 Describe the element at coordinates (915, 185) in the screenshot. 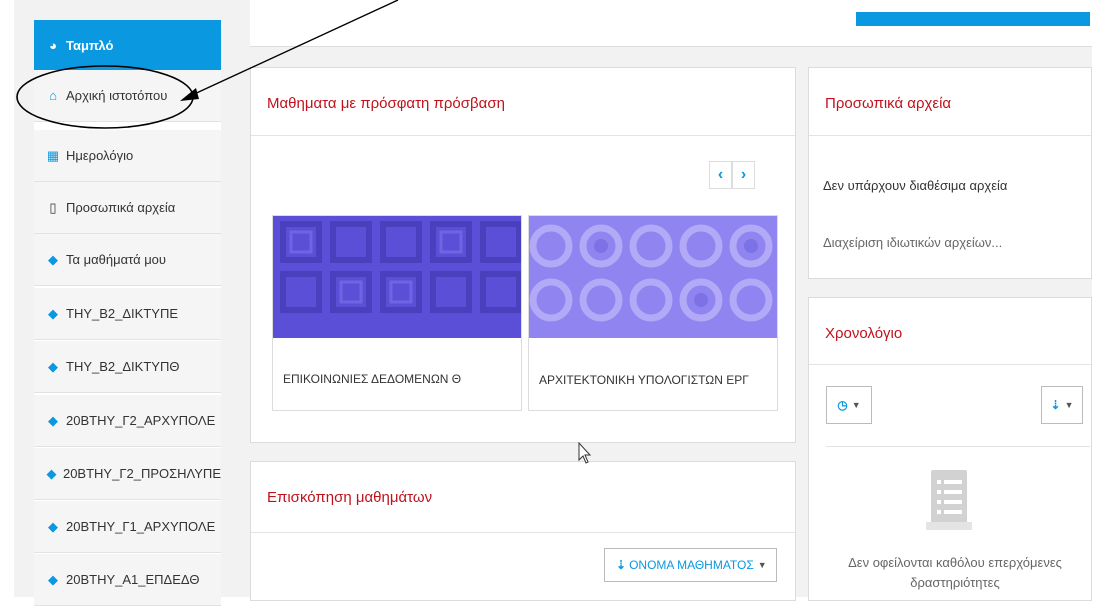

I see `no-files-text: Δεν υπάρχουν διαθέσιμα αρχεία` at that location.